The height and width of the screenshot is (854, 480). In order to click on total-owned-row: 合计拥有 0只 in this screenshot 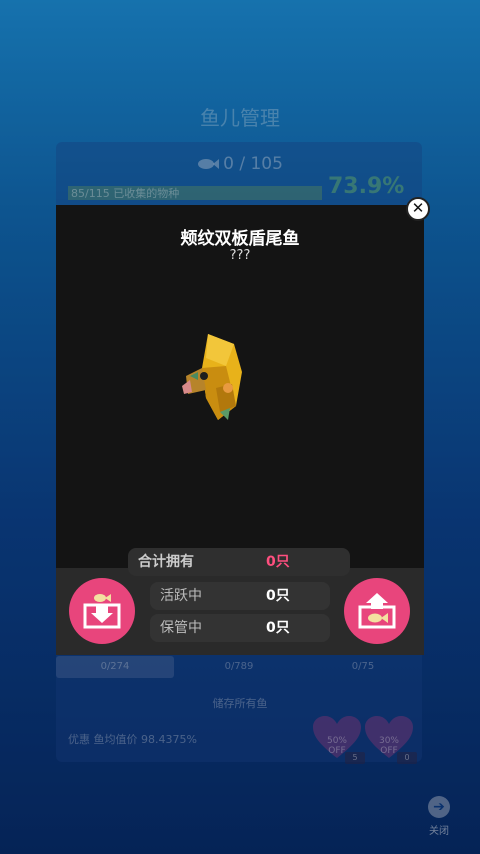, I will do `click(239, 562)`.